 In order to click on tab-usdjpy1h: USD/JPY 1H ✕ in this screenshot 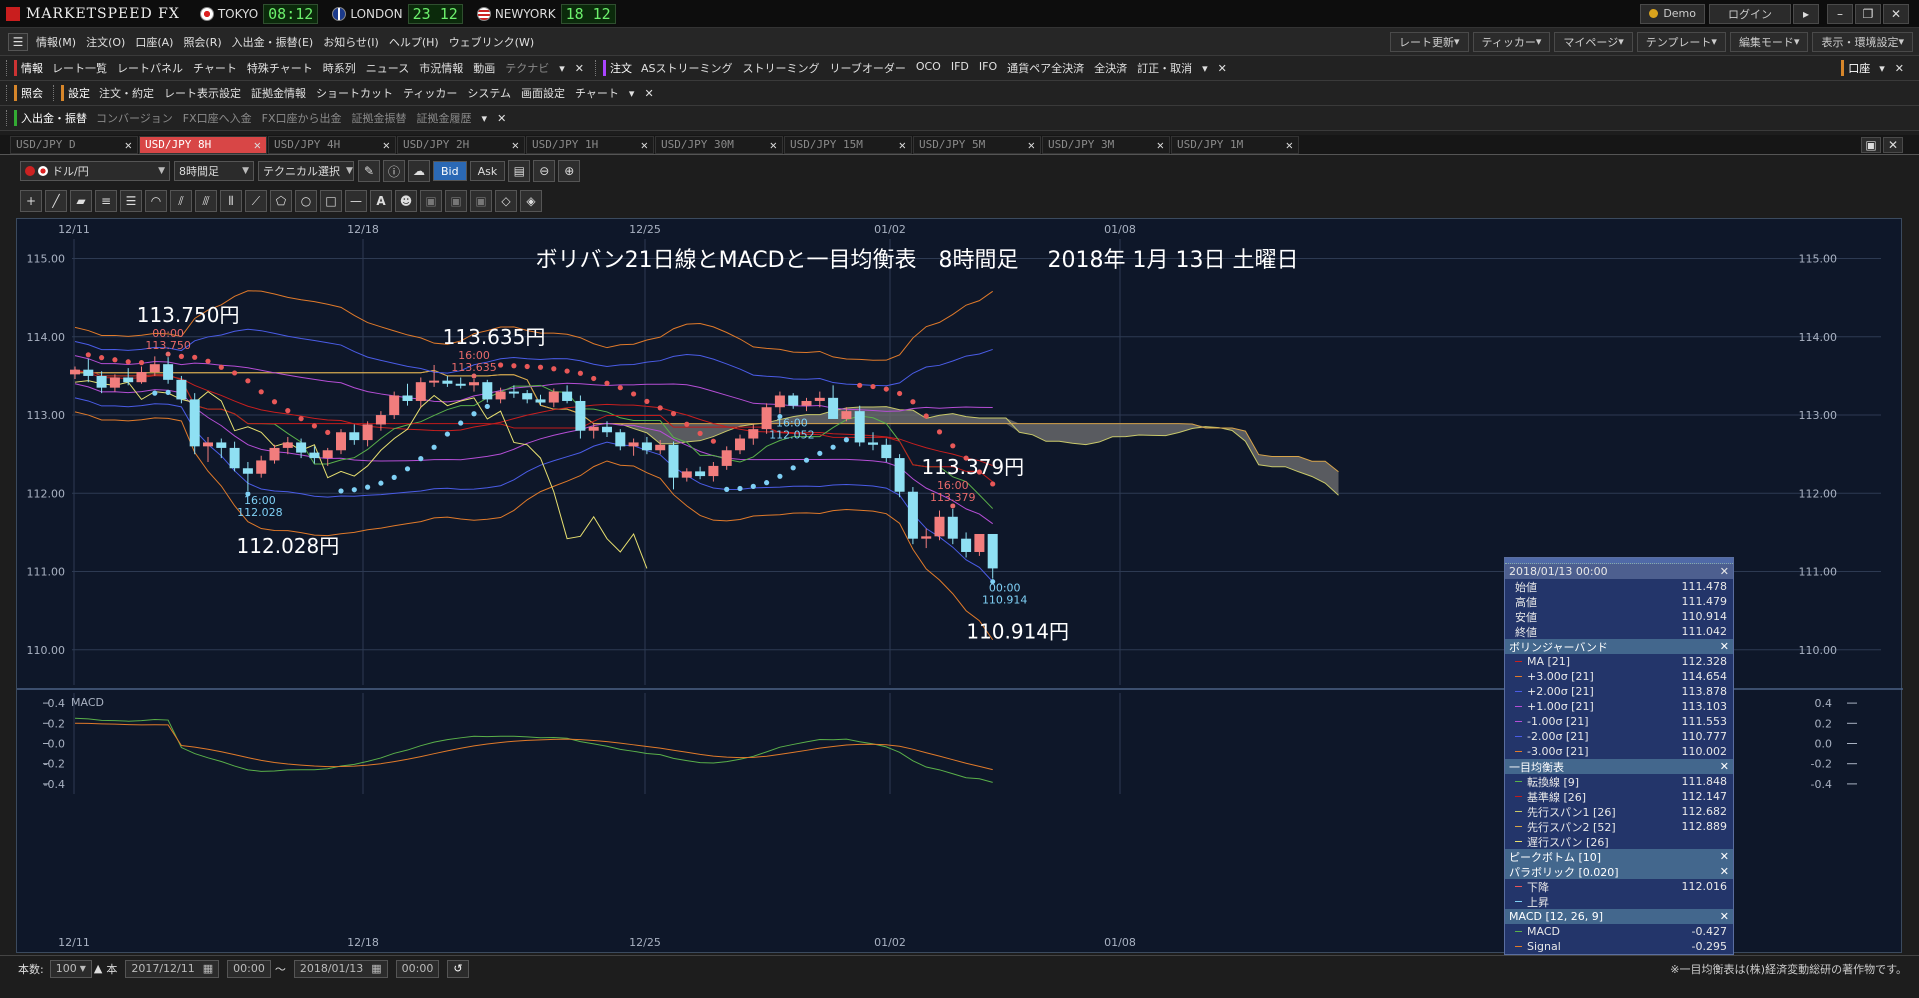, I will do `click(590, 144)`.